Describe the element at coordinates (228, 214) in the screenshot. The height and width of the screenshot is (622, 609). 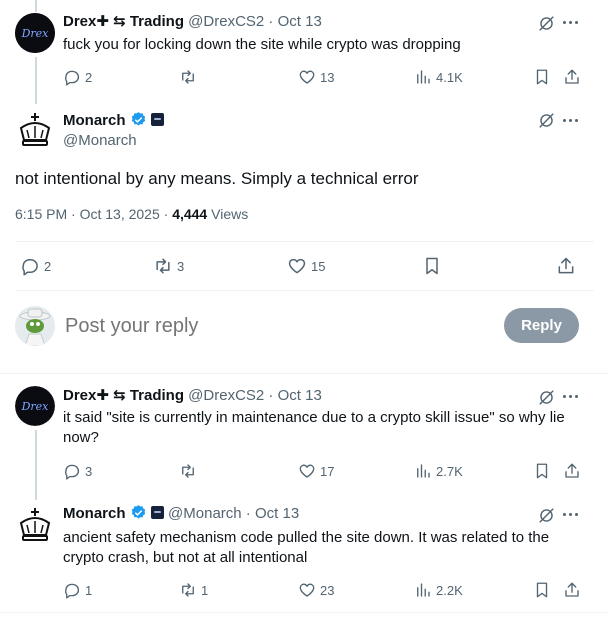
I see `views-label: Views` at that location.